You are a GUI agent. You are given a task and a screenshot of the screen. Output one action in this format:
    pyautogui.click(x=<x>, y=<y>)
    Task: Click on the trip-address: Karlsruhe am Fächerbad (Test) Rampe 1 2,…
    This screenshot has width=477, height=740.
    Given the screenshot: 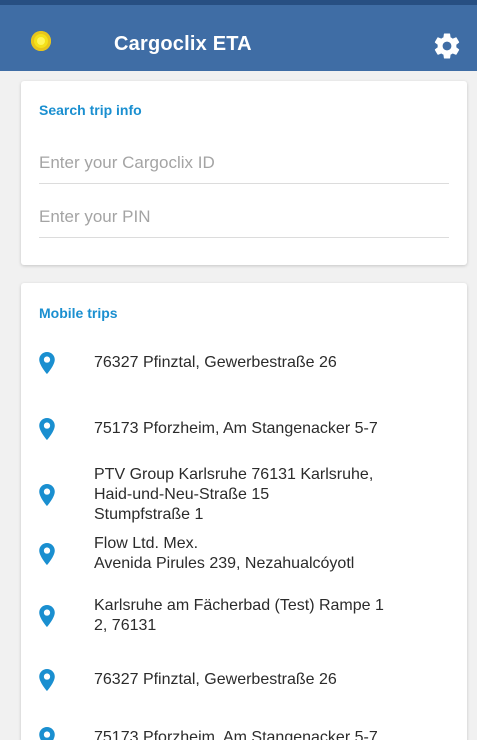 What is the action you would take?
    pyautogui.click(x=239, y=615)
    